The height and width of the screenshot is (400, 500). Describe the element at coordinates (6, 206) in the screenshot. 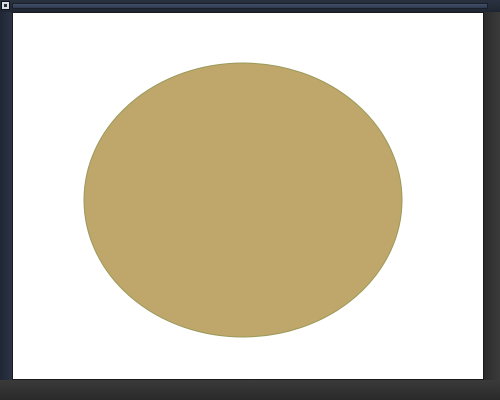

I see `left-frame` at that location.